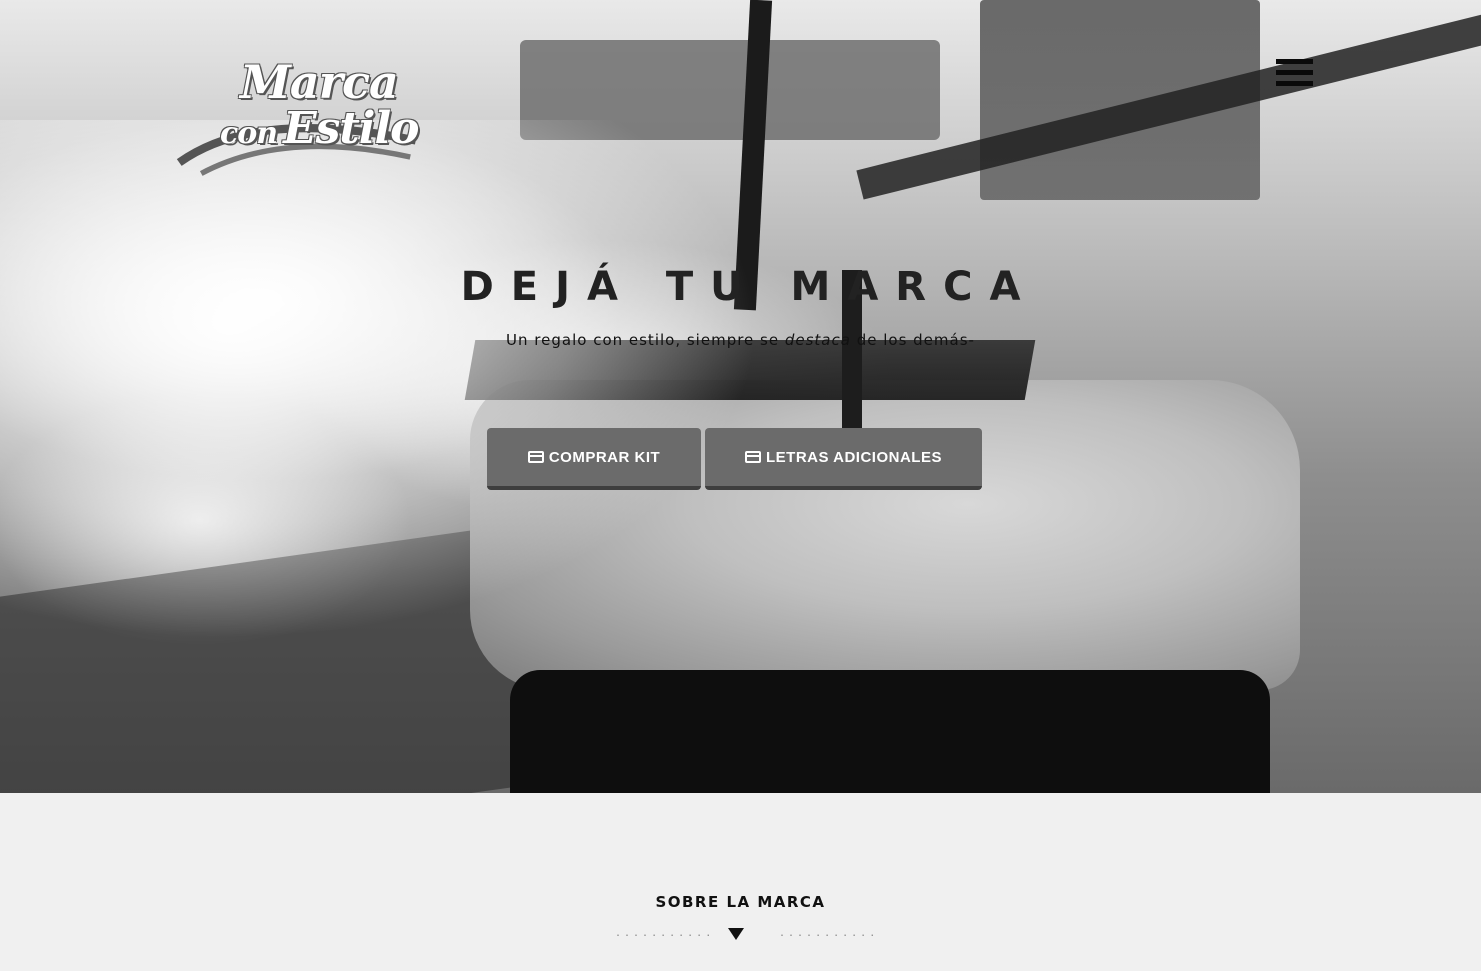  What do you see at coordinates (604, 457) in the screenshot?
I see `comprar-kit-label: COMPRAR KIT` at bounding box center [604, 457].